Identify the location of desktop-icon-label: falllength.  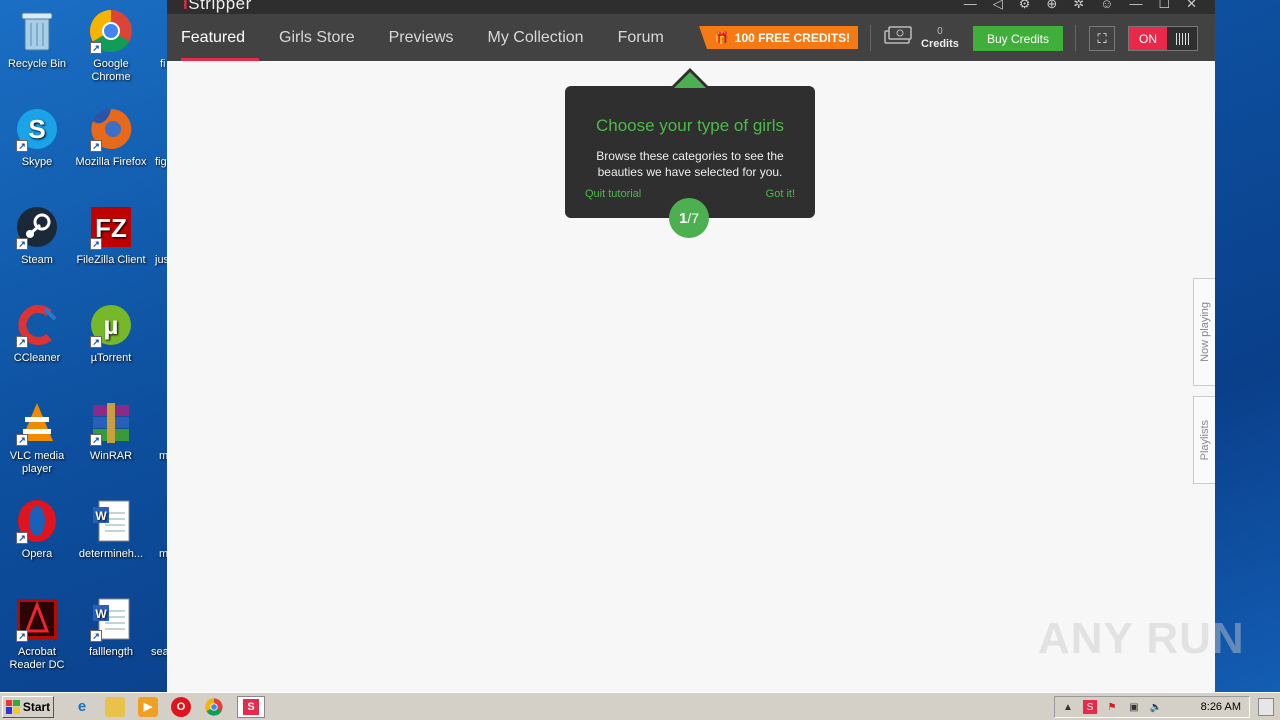
(111, 652).